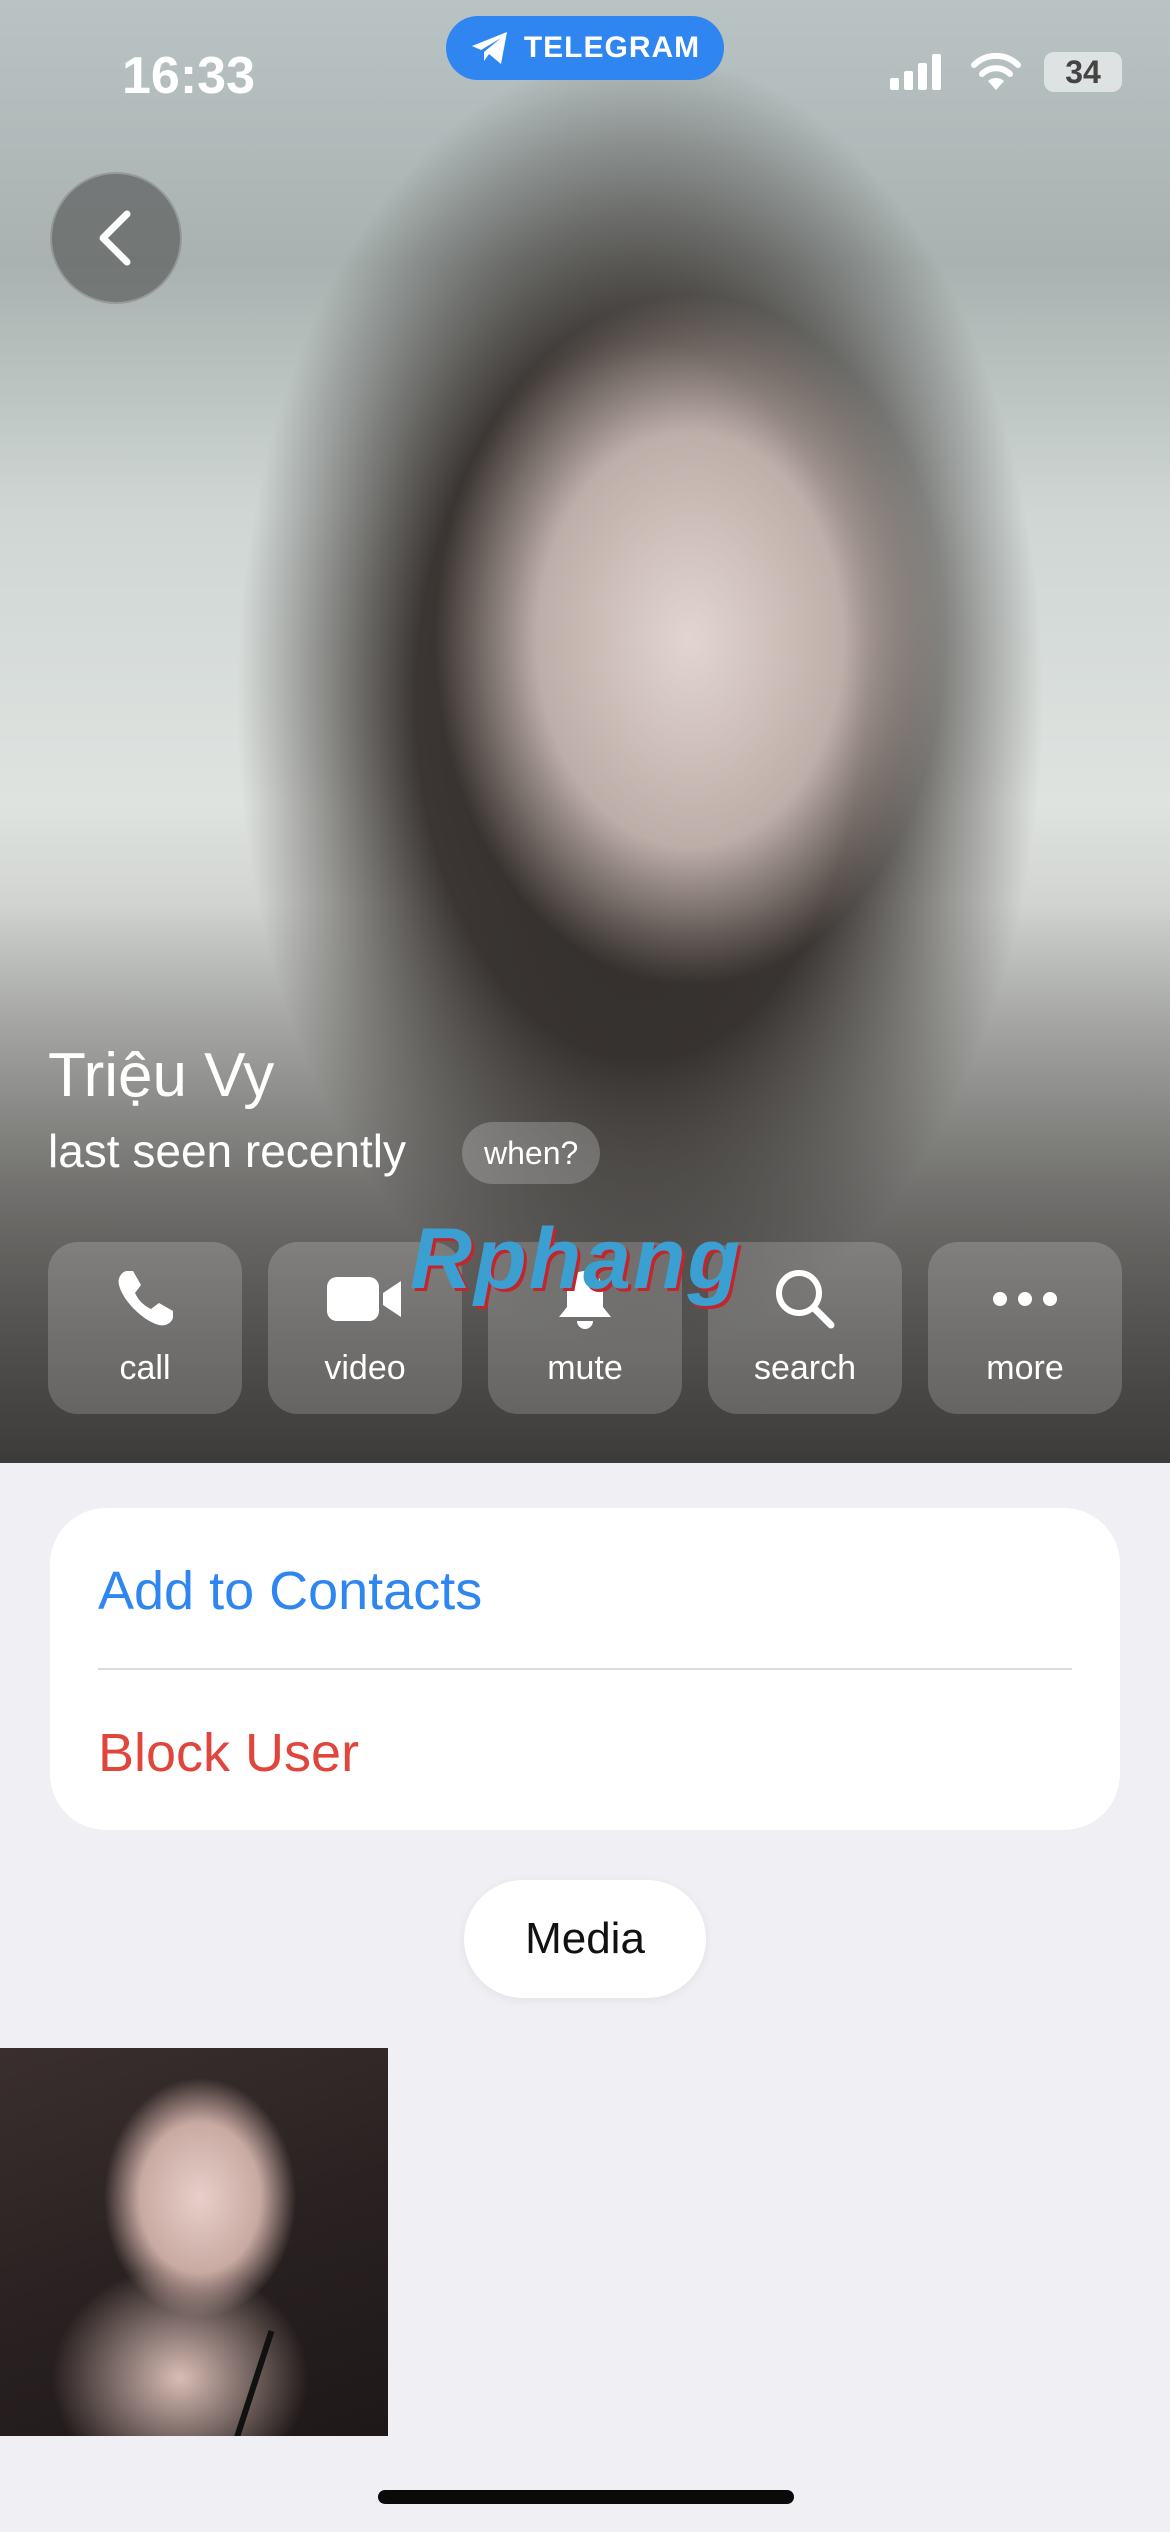  Describe the element at coordinates (915, 72) in the screenshot. I see `cellular-signal-icon` at that location.